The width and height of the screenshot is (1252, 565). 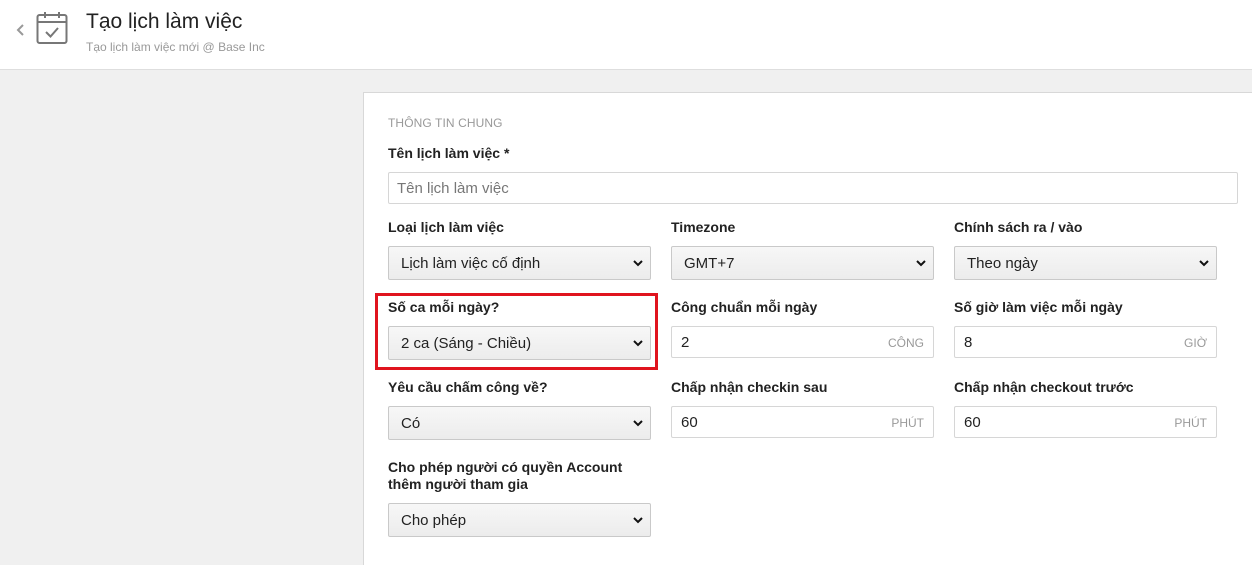 What do you see at coordinates (689, 422) in the screenshot?
I see `checkin-after-value: 60` at bounding box center [689, 422].